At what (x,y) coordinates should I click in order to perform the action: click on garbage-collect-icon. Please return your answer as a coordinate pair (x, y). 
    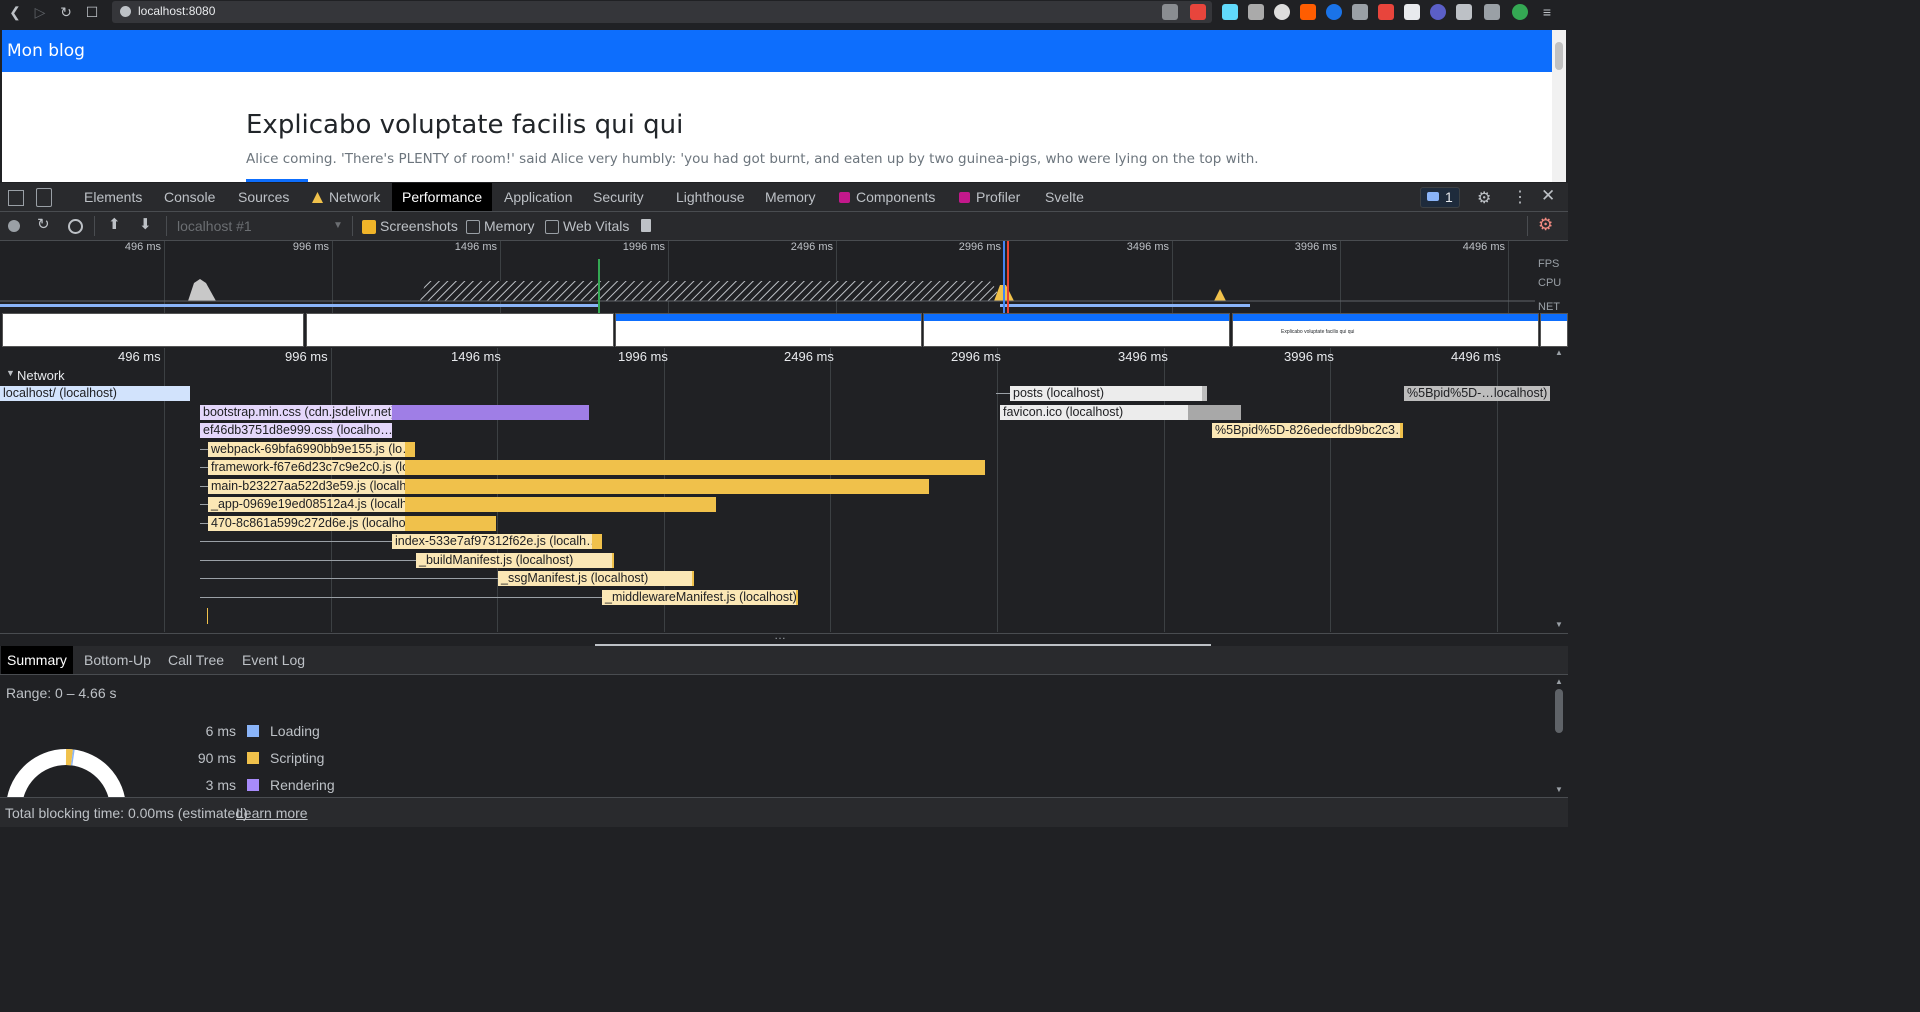
    Looking at the image, I should click on (646, 225).